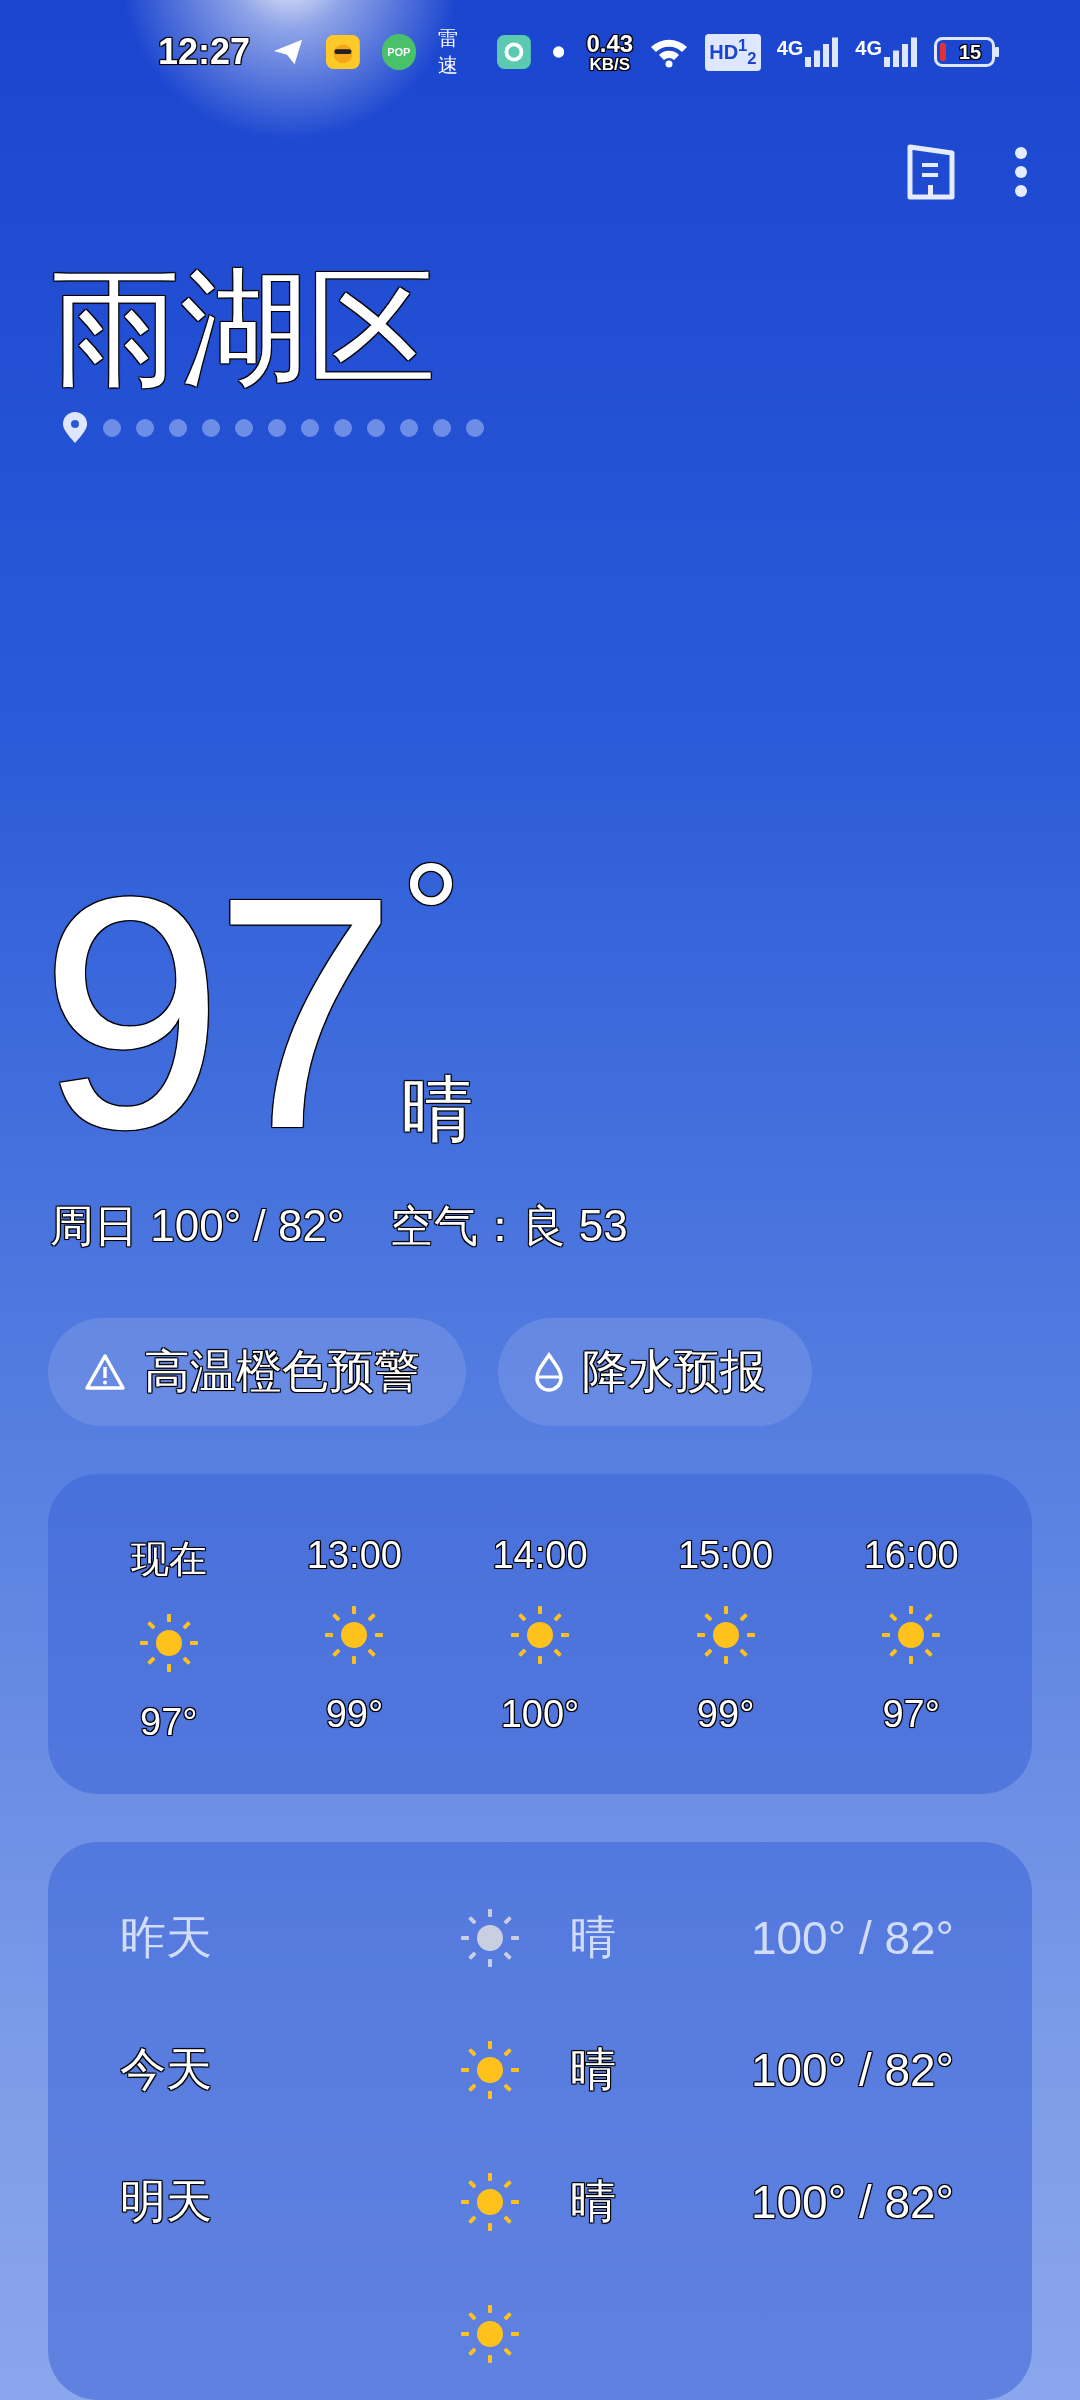 The width and height of the screenshot is (1080, 2400). I want to click on forecast-chip: 降水预报, so click(655, 1372).